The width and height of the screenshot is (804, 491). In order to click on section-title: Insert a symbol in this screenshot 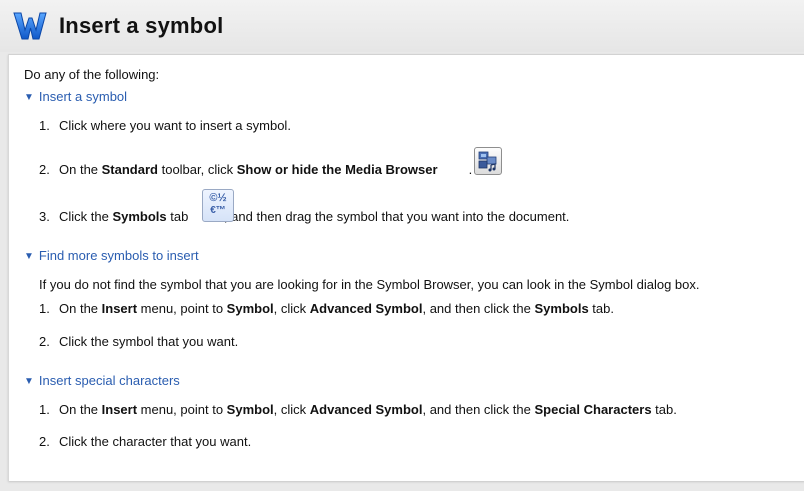, I will do `click(83, 96)`.